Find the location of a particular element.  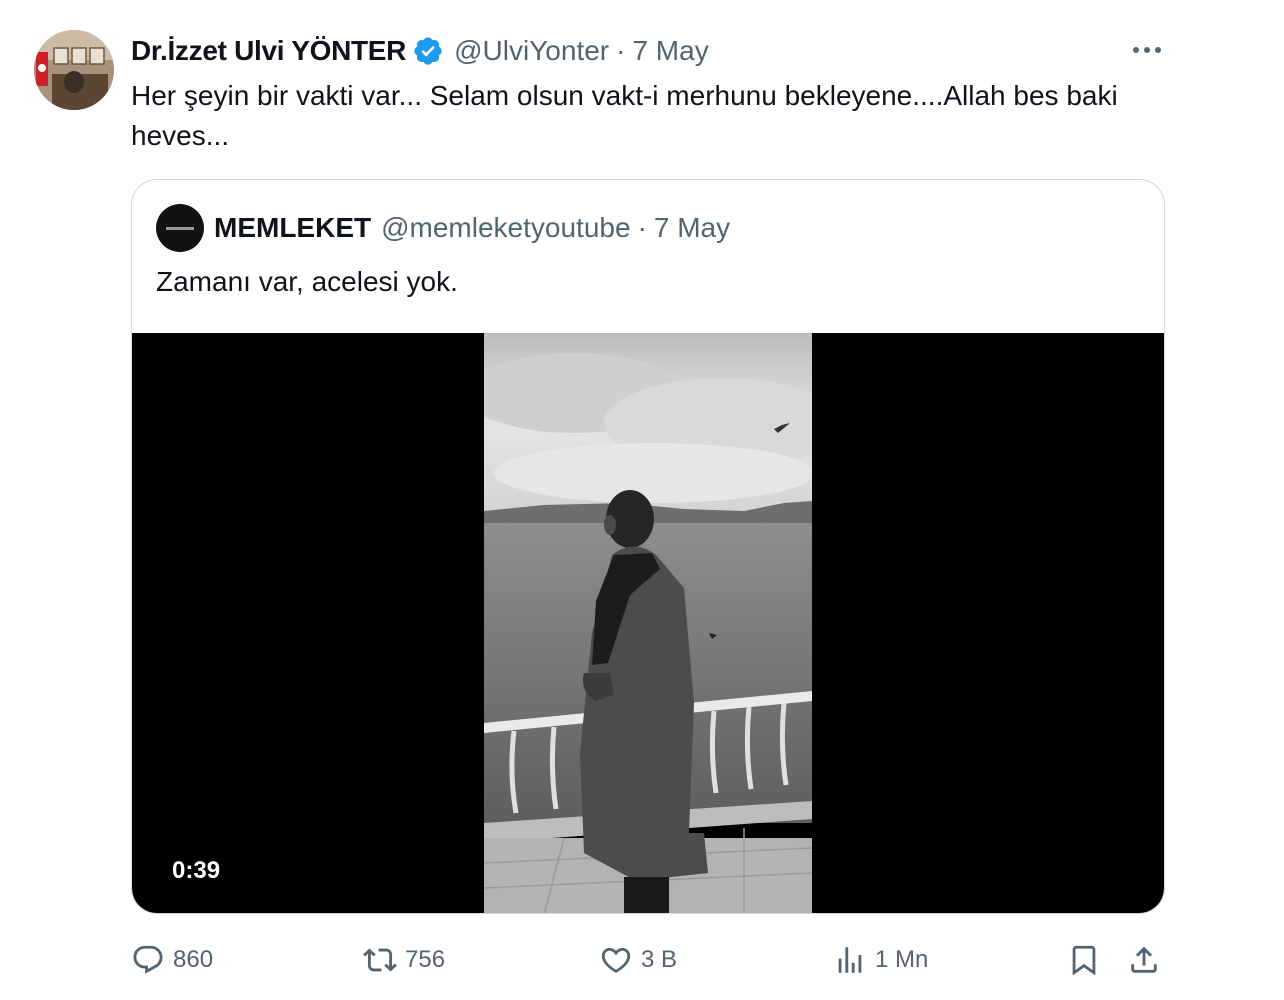

video-thumbnail is located at coordinates (648, 623).